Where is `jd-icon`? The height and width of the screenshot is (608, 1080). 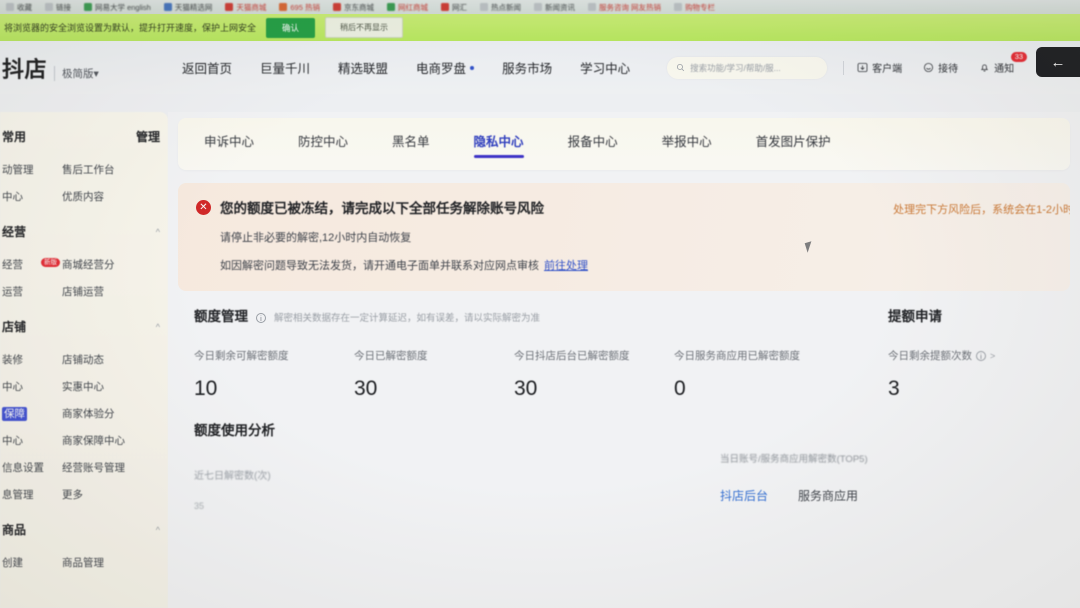 jd-icon is located at coordinates (336, 7).